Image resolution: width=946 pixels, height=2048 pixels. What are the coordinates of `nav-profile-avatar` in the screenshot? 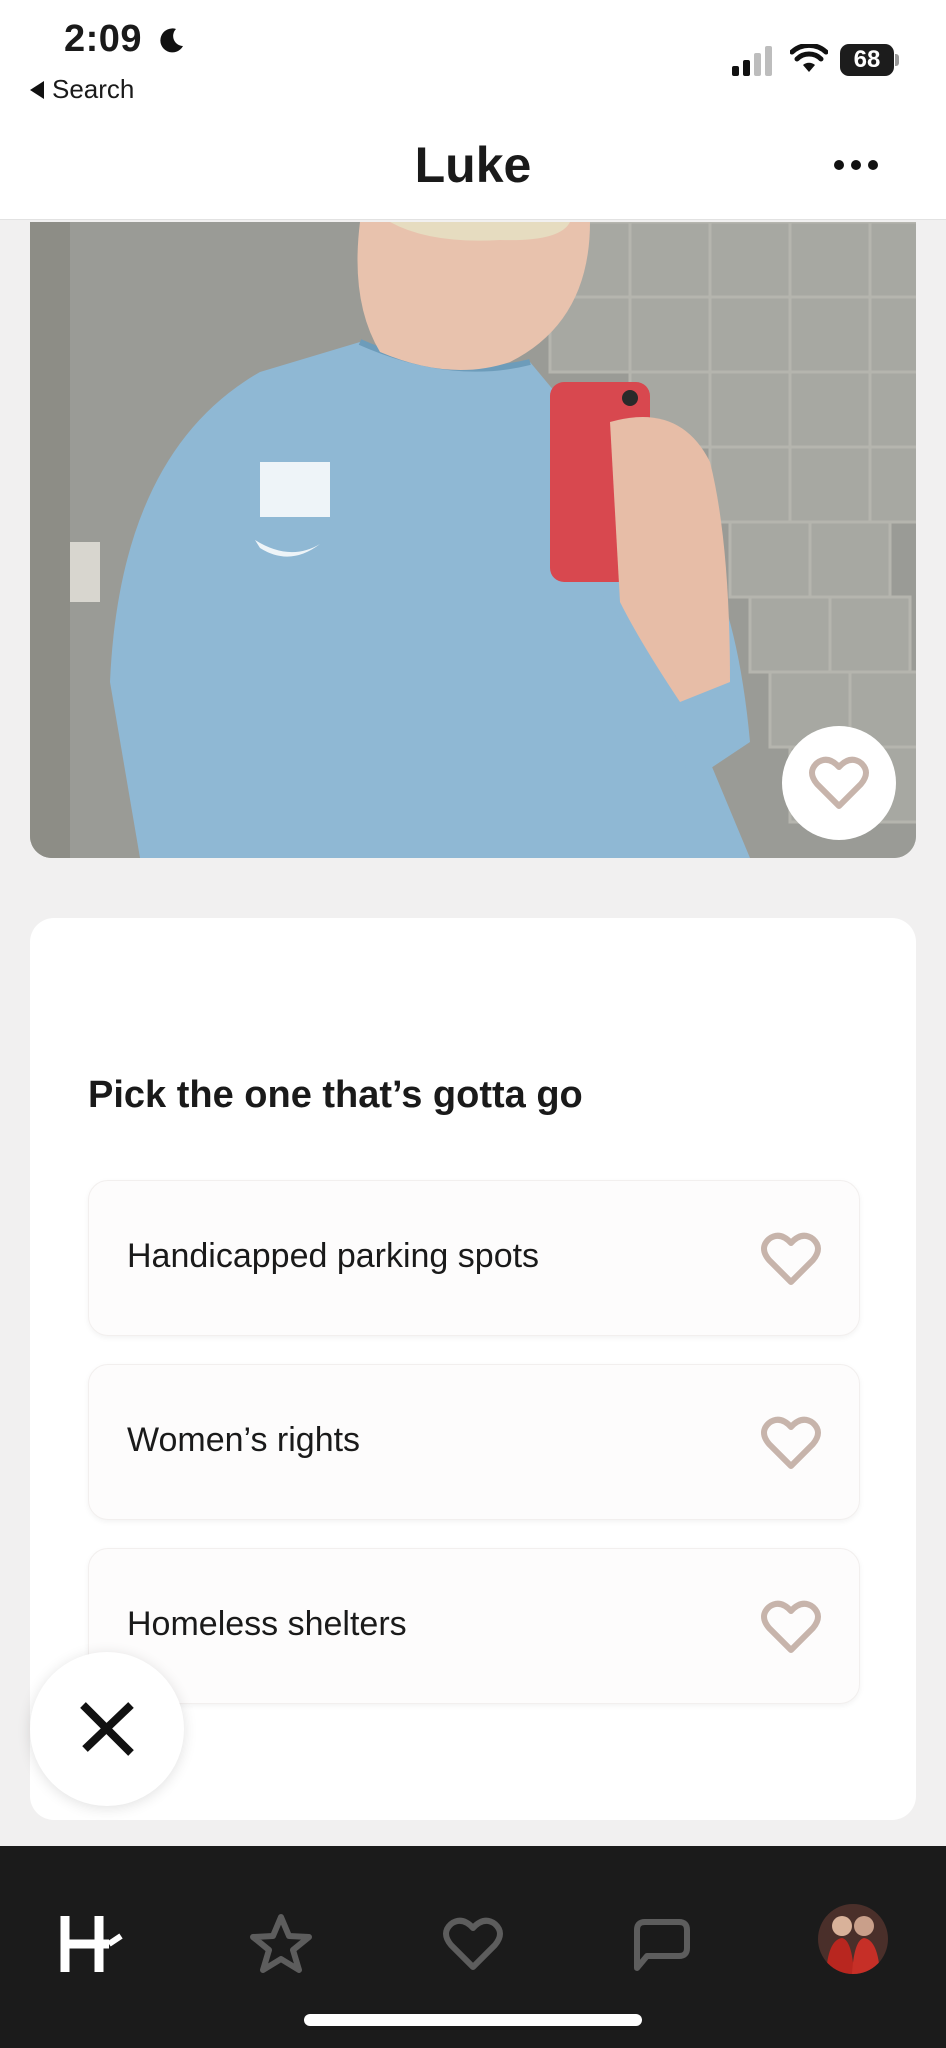 It's located at (853, 1939).